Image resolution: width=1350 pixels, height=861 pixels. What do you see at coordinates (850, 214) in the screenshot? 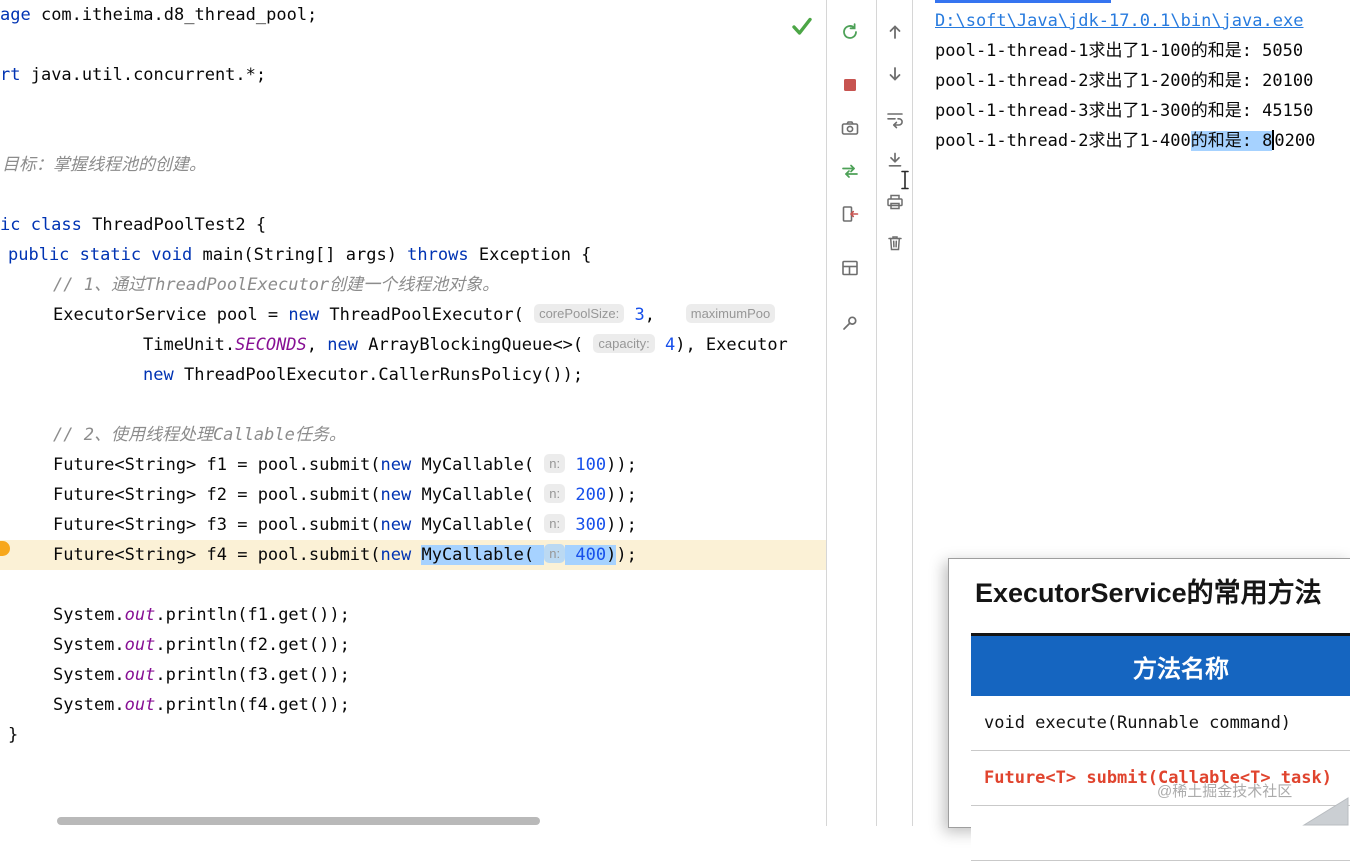
I see `exit-icon` at bounding box center [850, 214].